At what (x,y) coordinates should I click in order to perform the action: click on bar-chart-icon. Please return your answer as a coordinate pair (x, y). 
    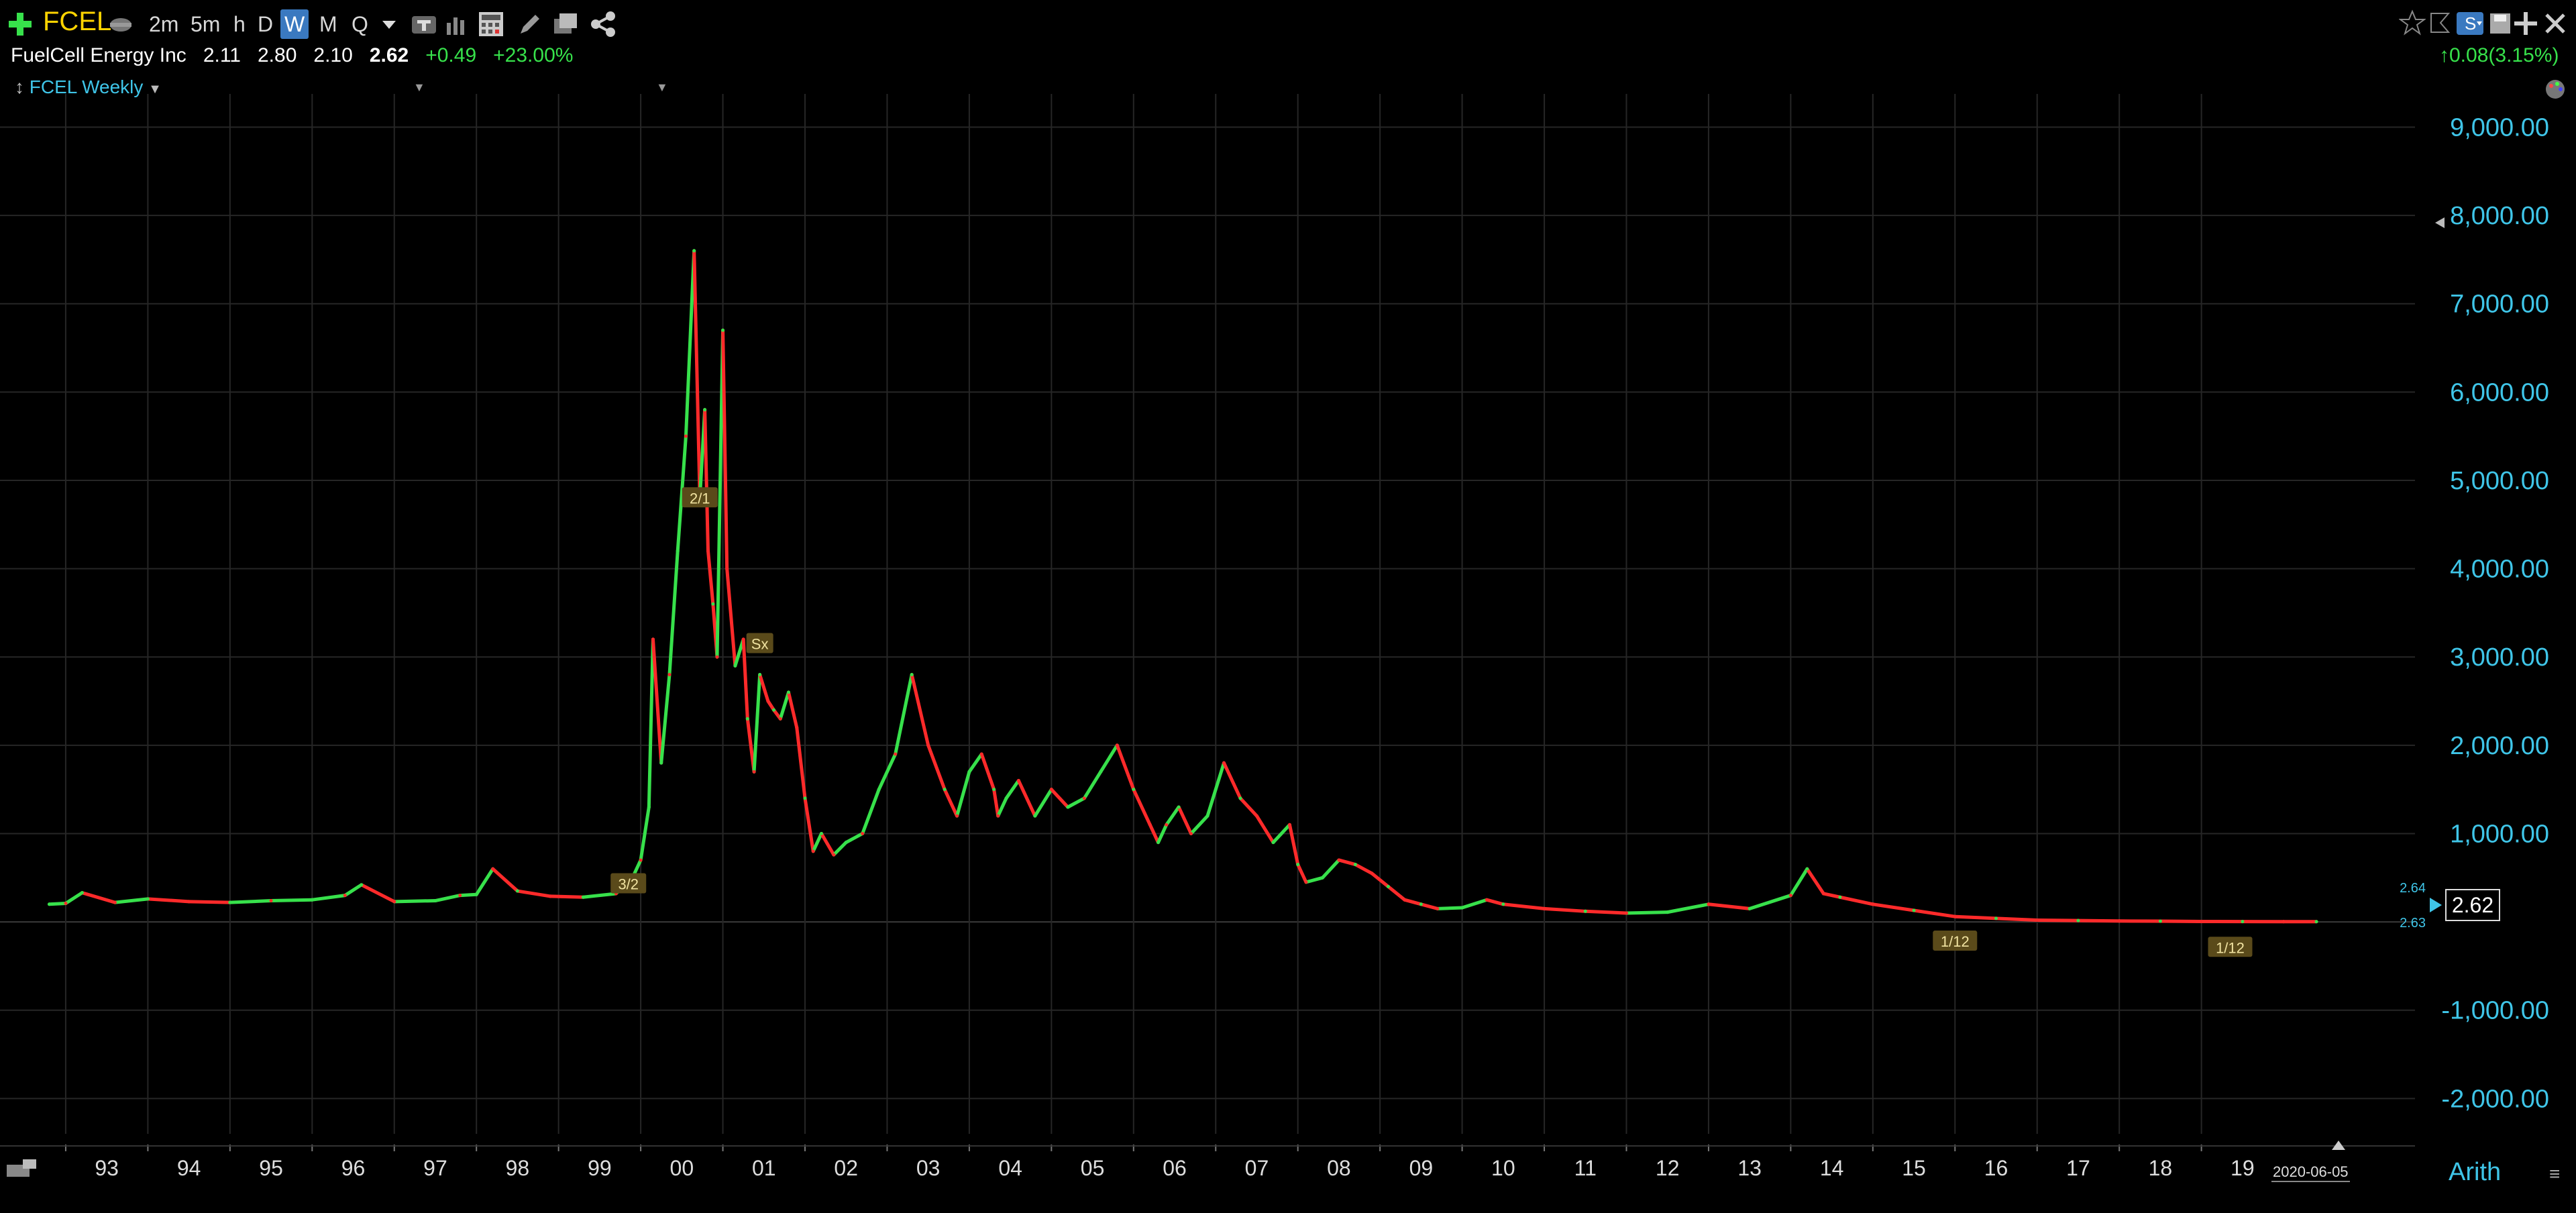
    Looking at the image, I should click on (456, 24).